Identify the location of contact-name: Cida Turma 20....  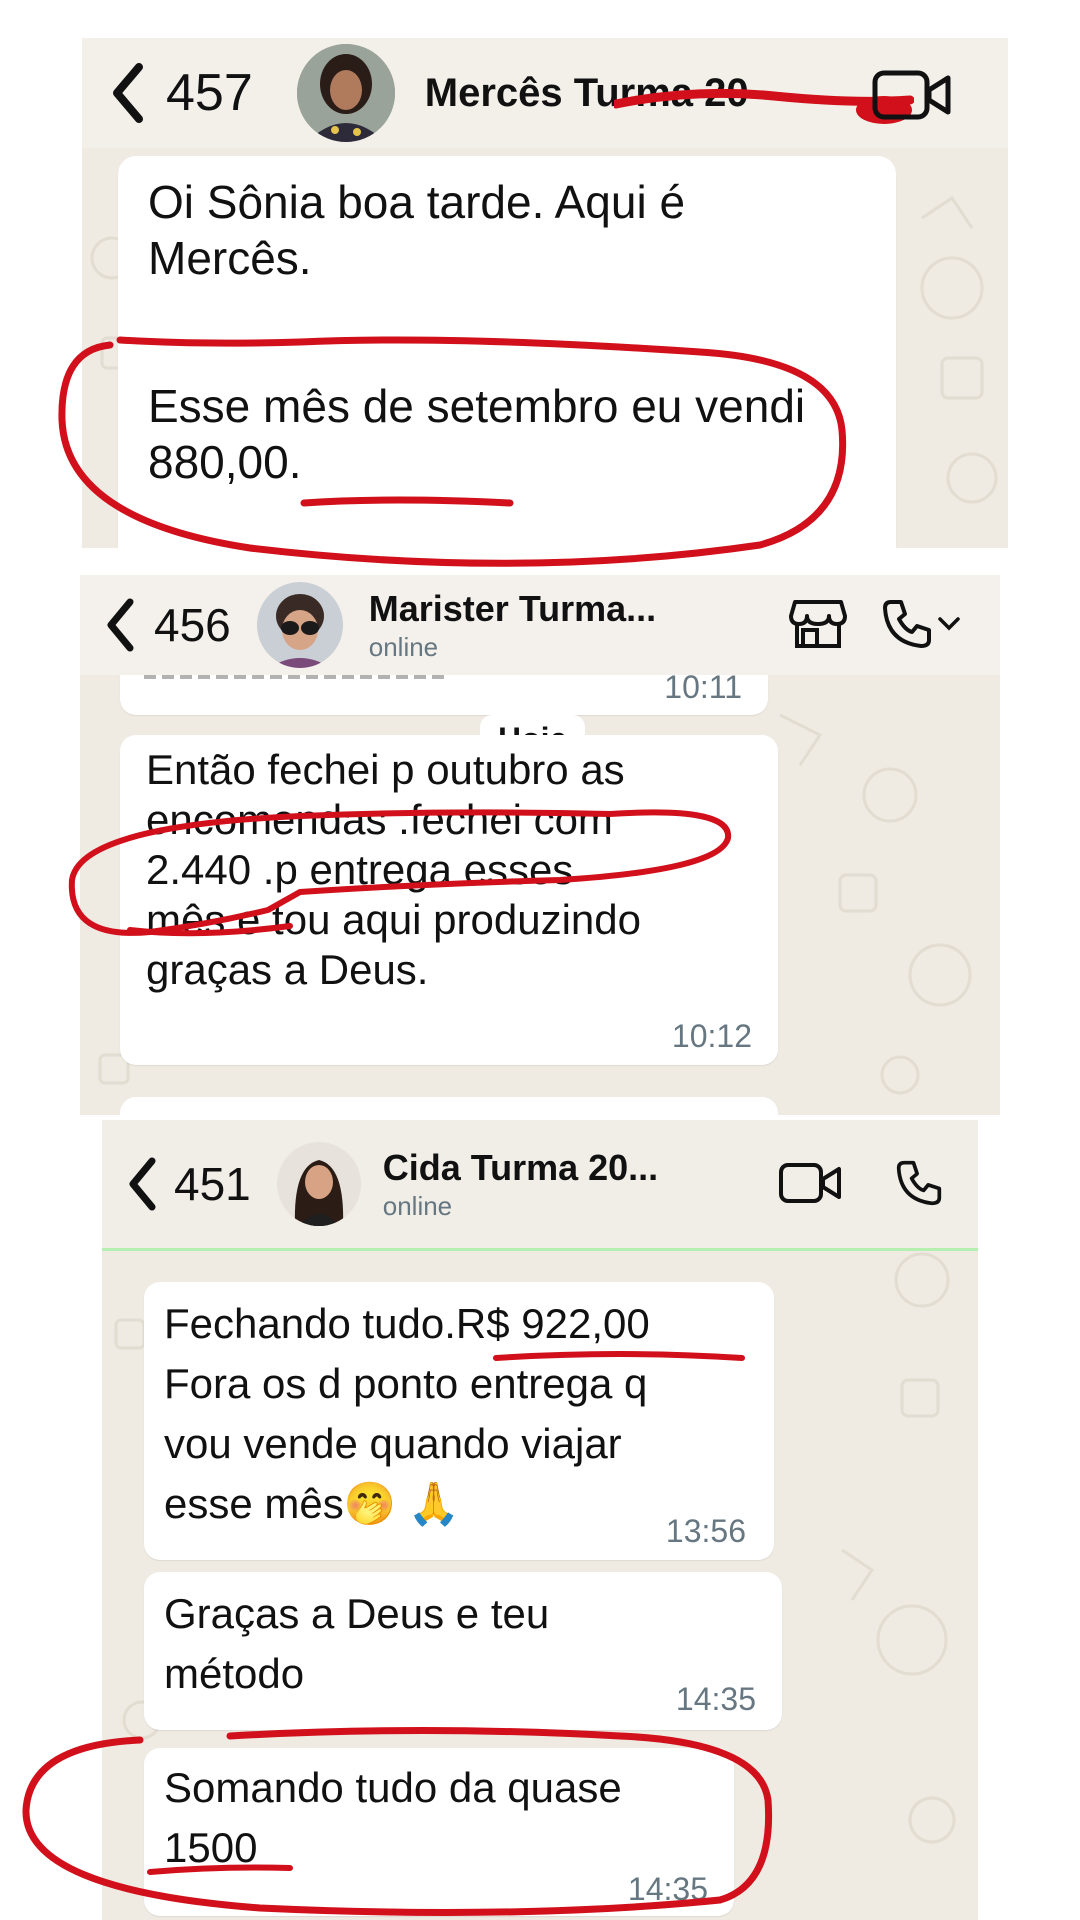
(520, 1167).